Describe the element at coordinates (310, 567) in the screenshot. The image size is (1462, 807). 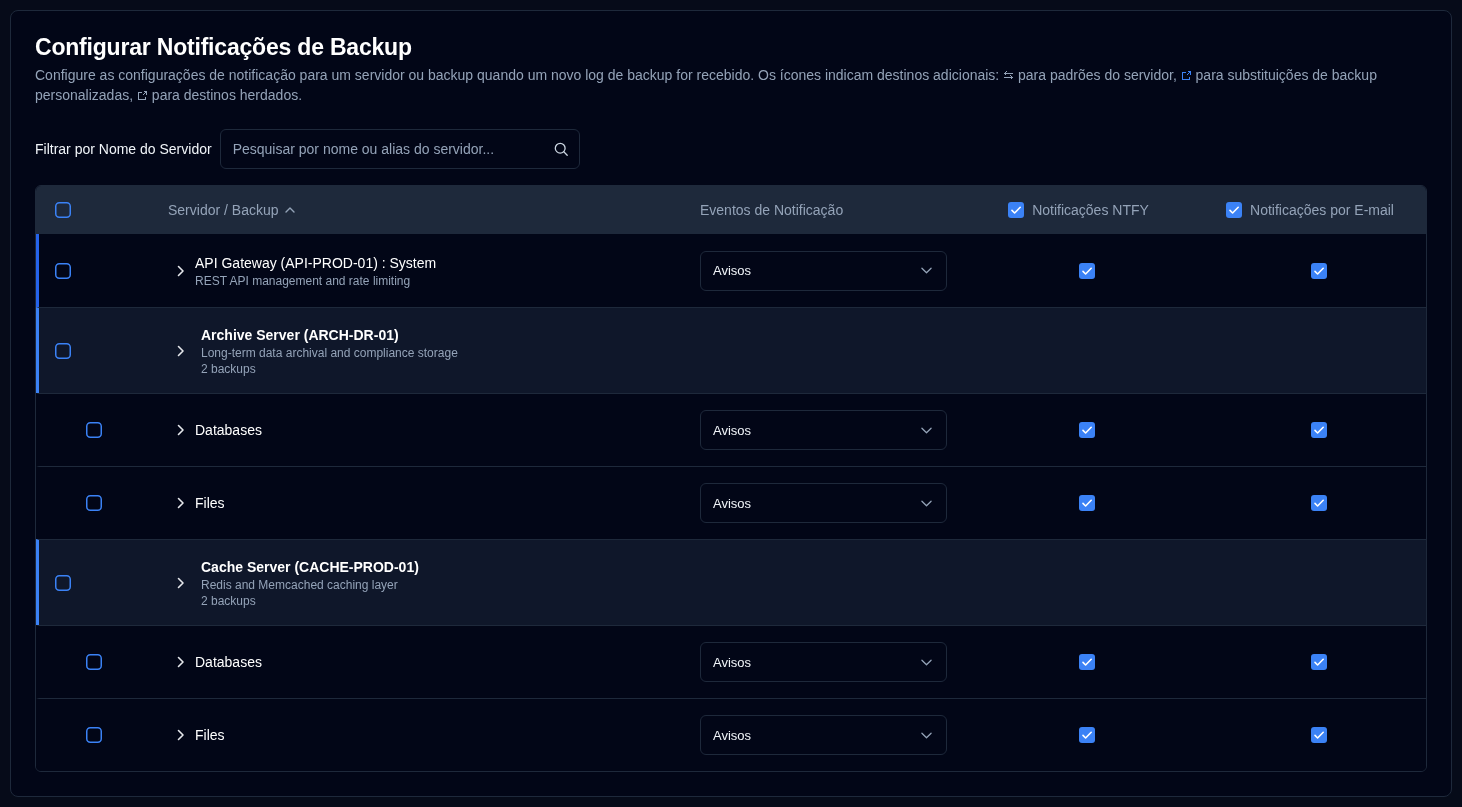
I see `server-name: Cache Server (CACHE-PROD-01)` at that location.